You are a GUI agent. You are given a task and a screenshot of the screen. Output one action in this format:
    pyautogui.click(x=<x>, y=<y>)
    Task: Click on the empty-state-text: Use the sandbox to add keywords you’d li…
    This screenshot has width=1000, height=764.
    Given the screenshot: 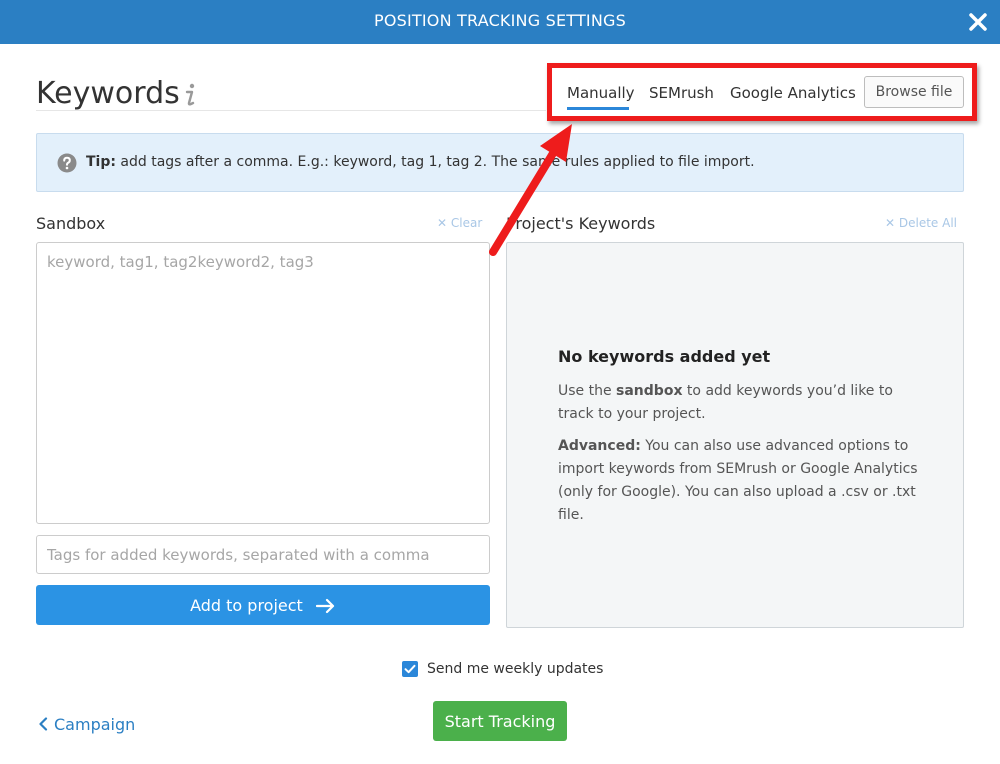 What is the action you would take?
    pyautogui.click(x=738, y=403)
    